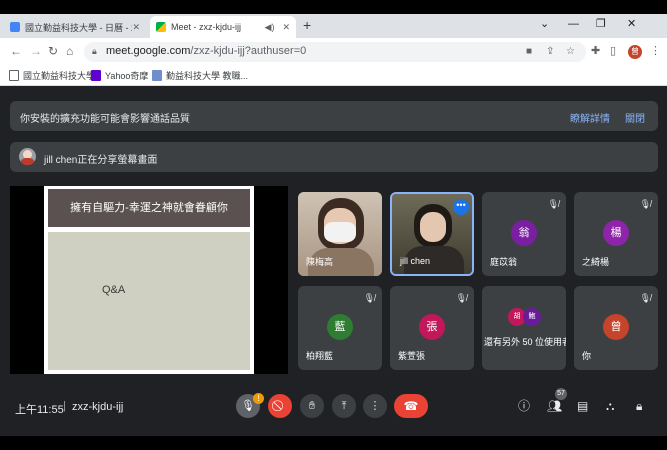 The height and width of the screenshot is (450, 667). I want to click on others-tile: 胡 鮑 還有另外 50 位使用者, so click(524, 328).